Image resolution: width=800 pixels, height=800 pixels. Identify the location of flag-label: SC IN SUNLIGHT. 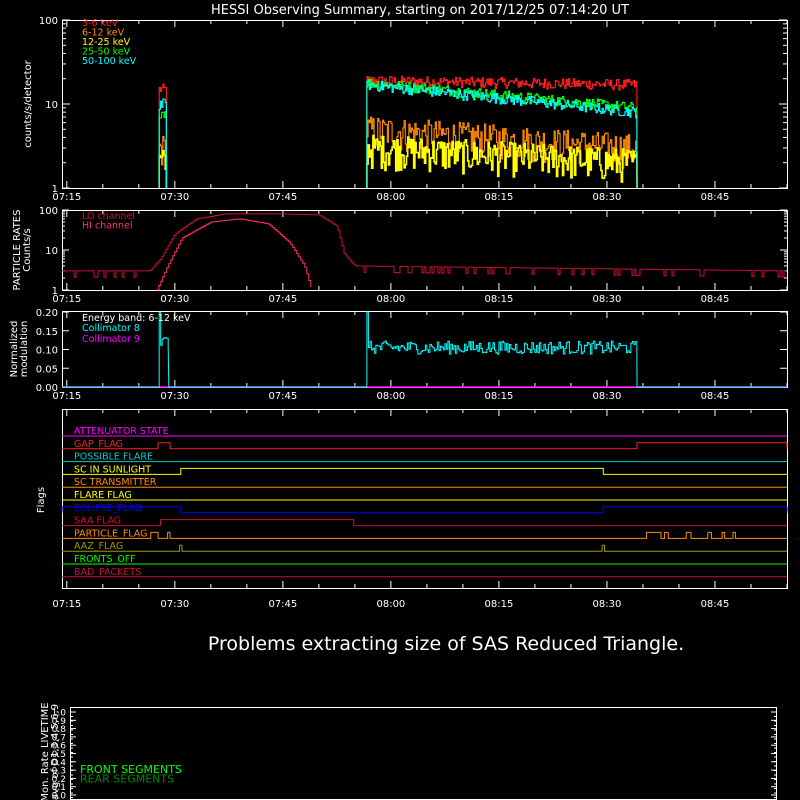
(112, 469).